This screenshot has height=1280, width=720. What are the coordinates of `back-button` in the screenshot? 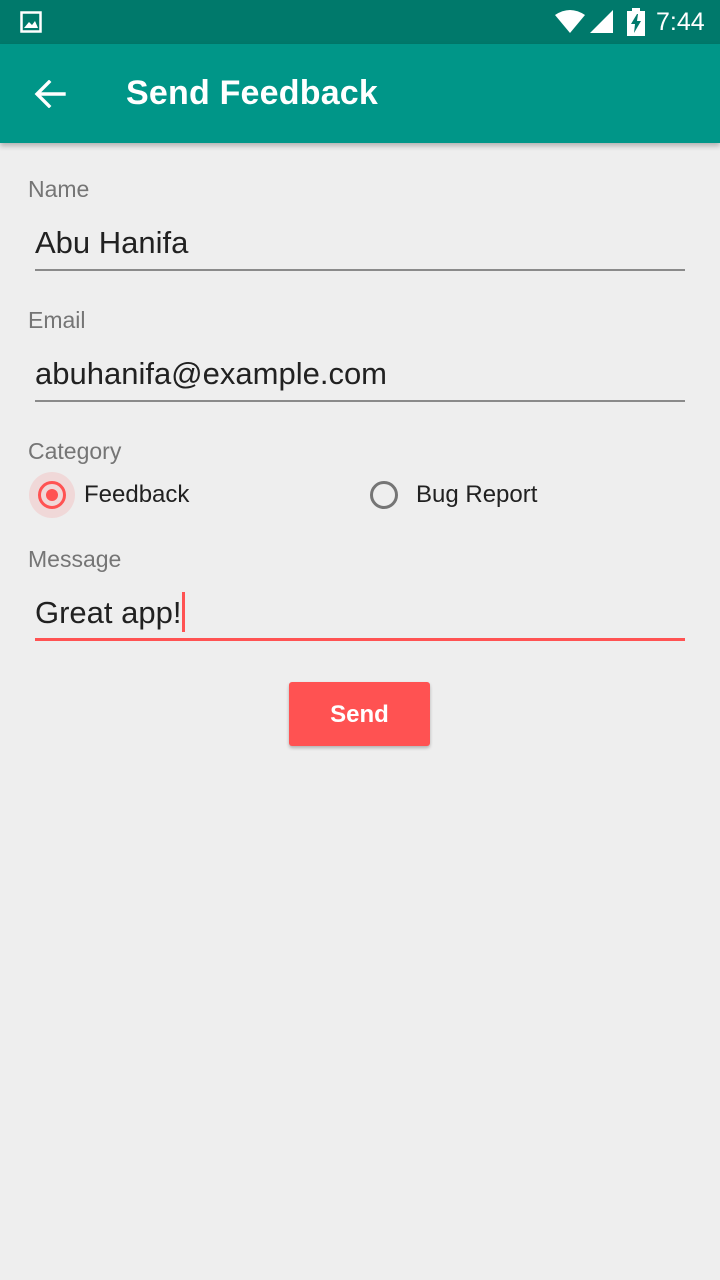 It's located at (50, 94).